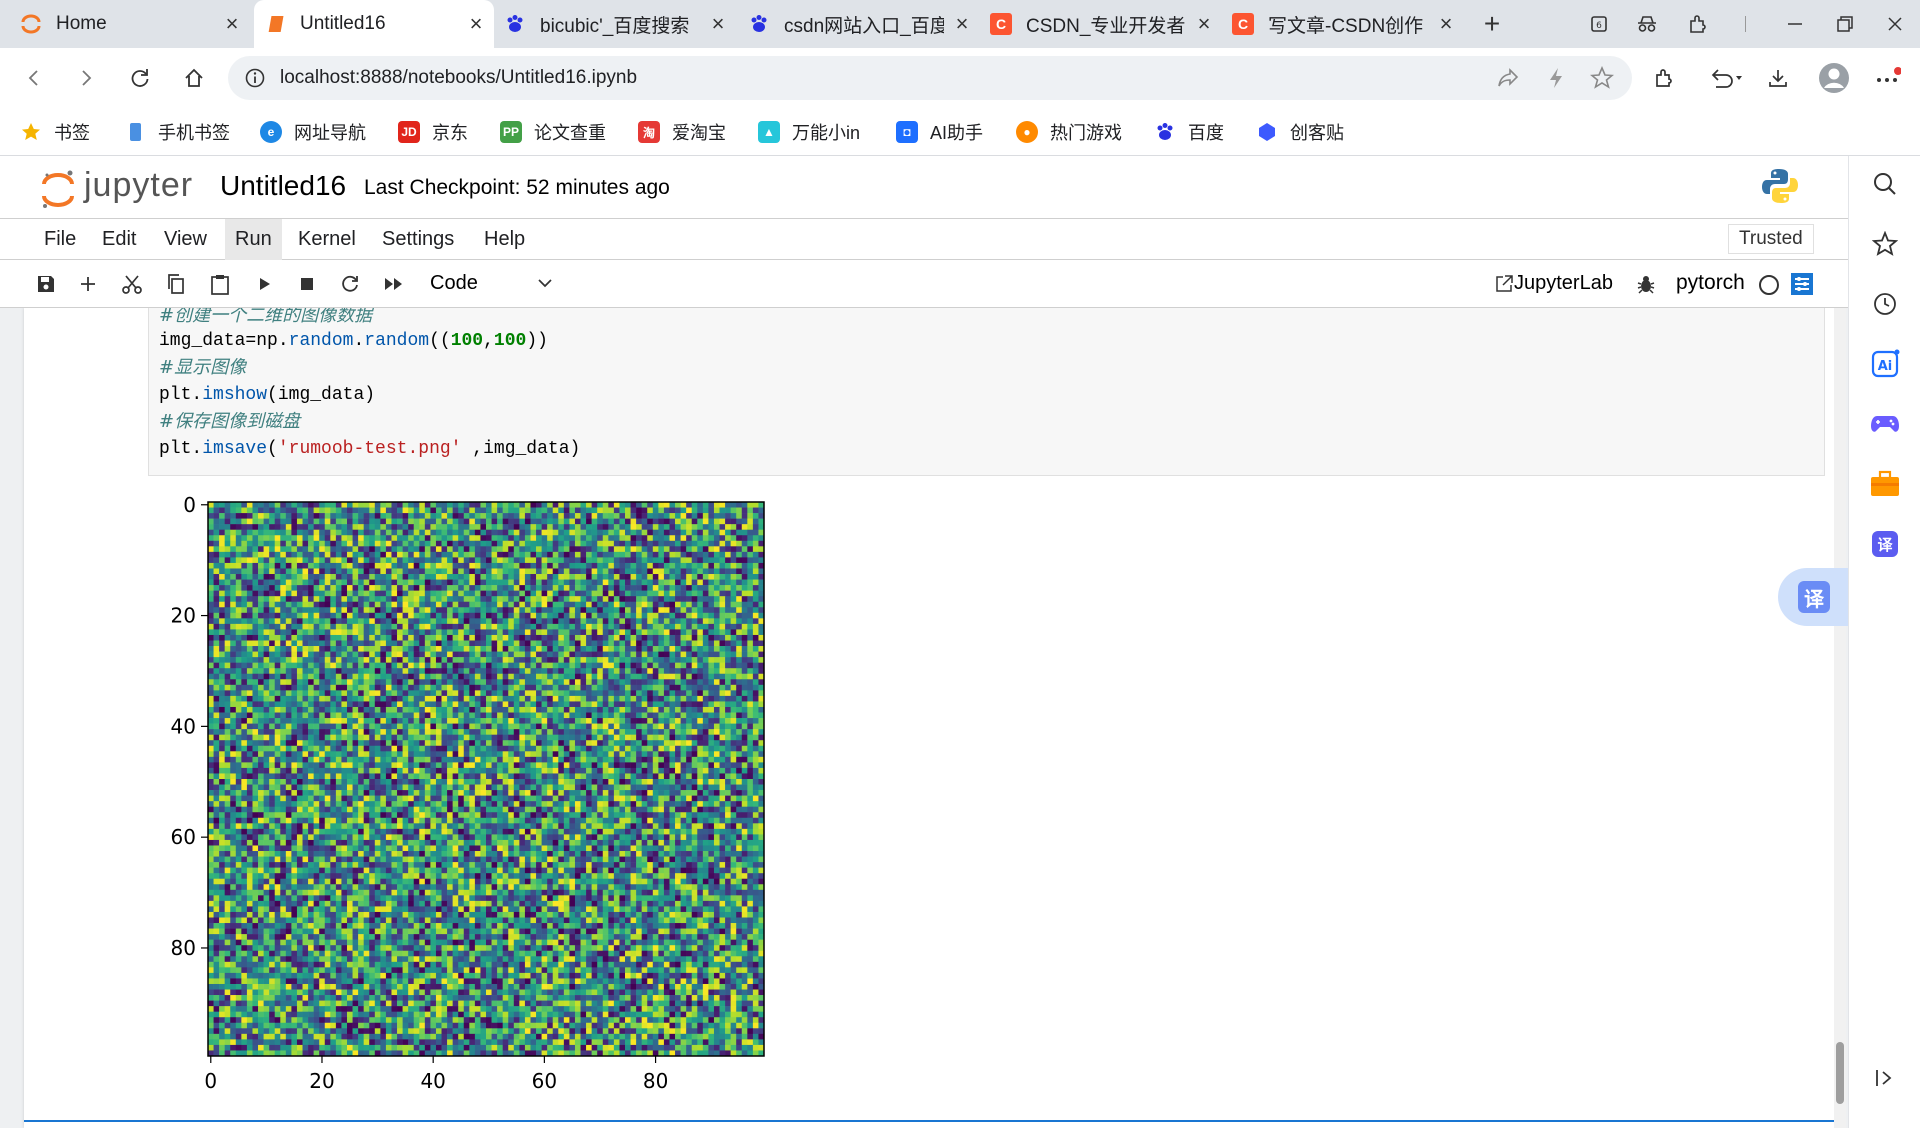 The width and height of the screenshot is (1920, 1128). What do you see at coordinates (1553, 283) in the screenshot?
I see `open-jupyterlab-link: JupyterLab` at bounding box center [1553, 283].